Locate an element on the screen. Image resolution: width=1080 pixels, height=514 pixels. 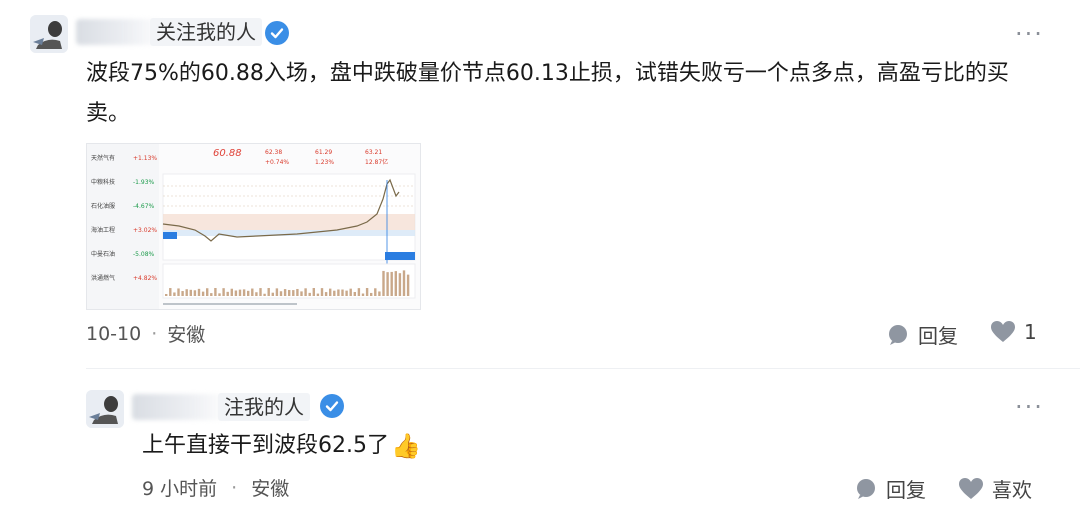
avatar is located at coordinates (49, 34).